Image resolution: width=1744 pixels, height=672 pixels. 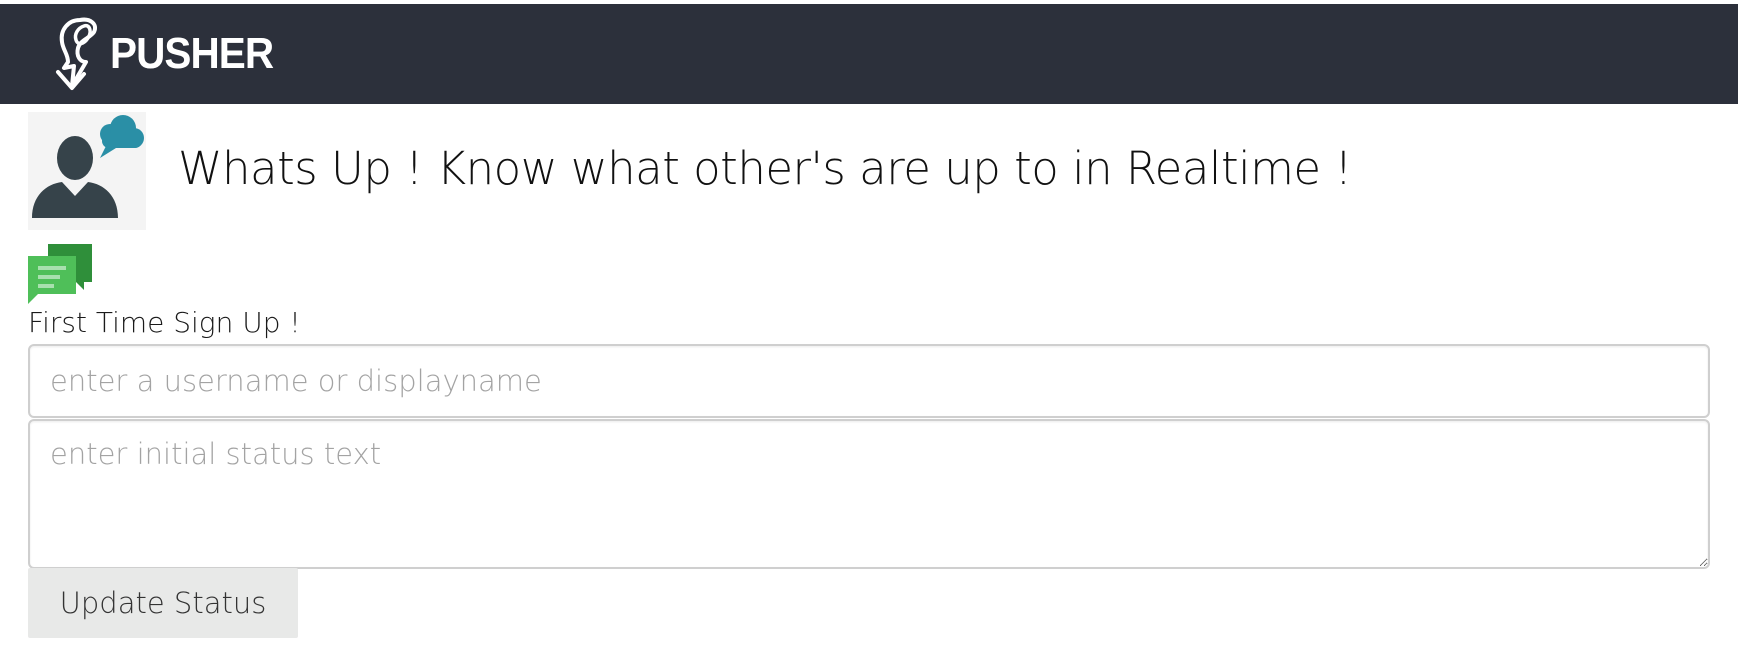 What do you see at coordinates (192, 53) in the screenshot?
I see `brand-name: PUSHER` at bounding box center [192, 53].